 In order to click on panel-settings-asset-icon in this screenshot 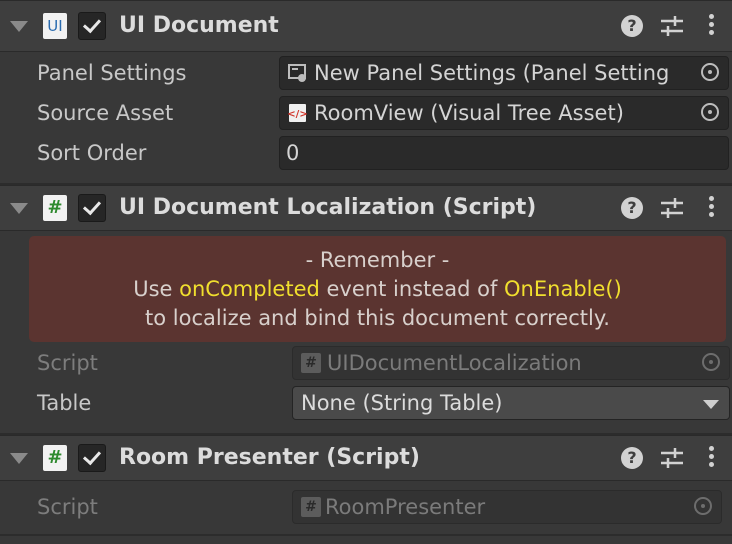, I will do `click(298, 73)`.